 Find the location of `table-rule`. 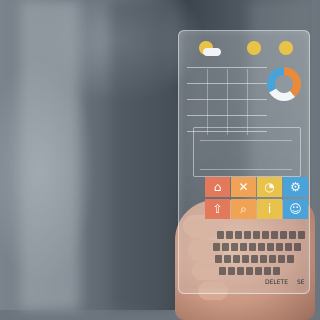

table-rule is located at coordinates (227, 67).